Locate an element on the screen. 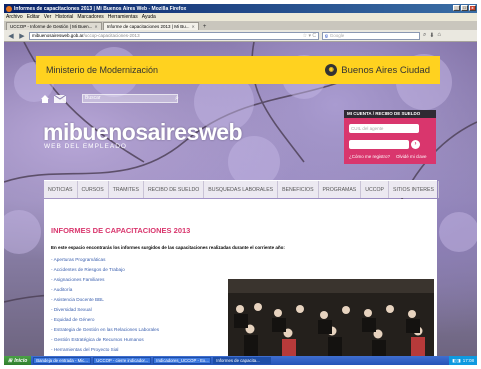 This screenshot has height=369, width=481. account-panel-title: MI CUENTA / RECIBO DE SUELDO is located at coordinates (390, 114).